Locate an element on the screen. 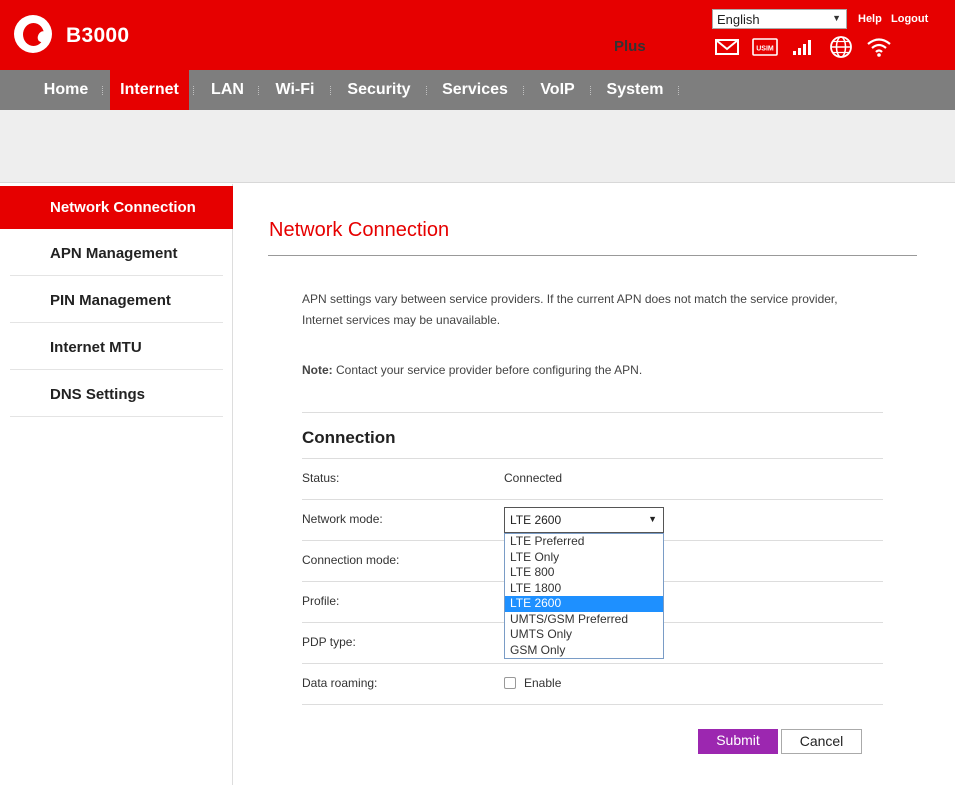  network-mode-option: GSM Only is located at coordinates (584, 651).